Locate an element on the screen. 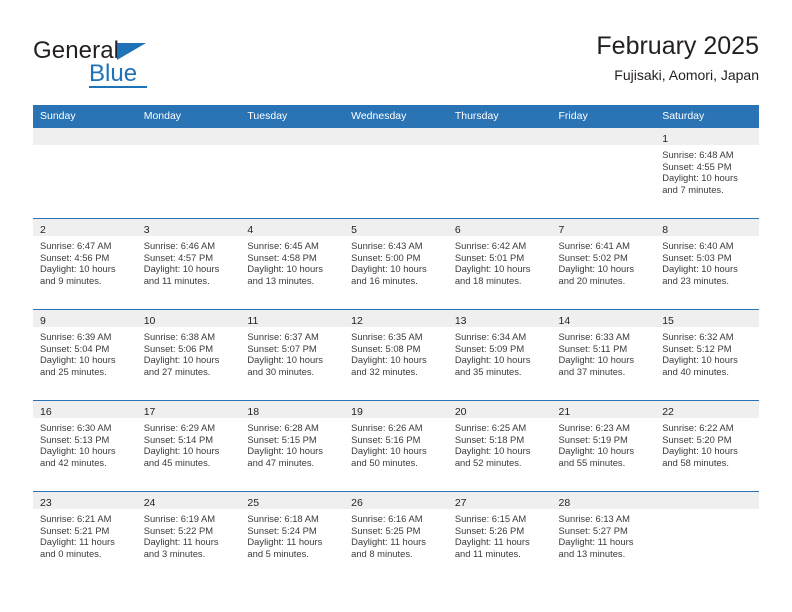  daylight-text-line2: and 9 minutes. is located at coordinates (71, 280).